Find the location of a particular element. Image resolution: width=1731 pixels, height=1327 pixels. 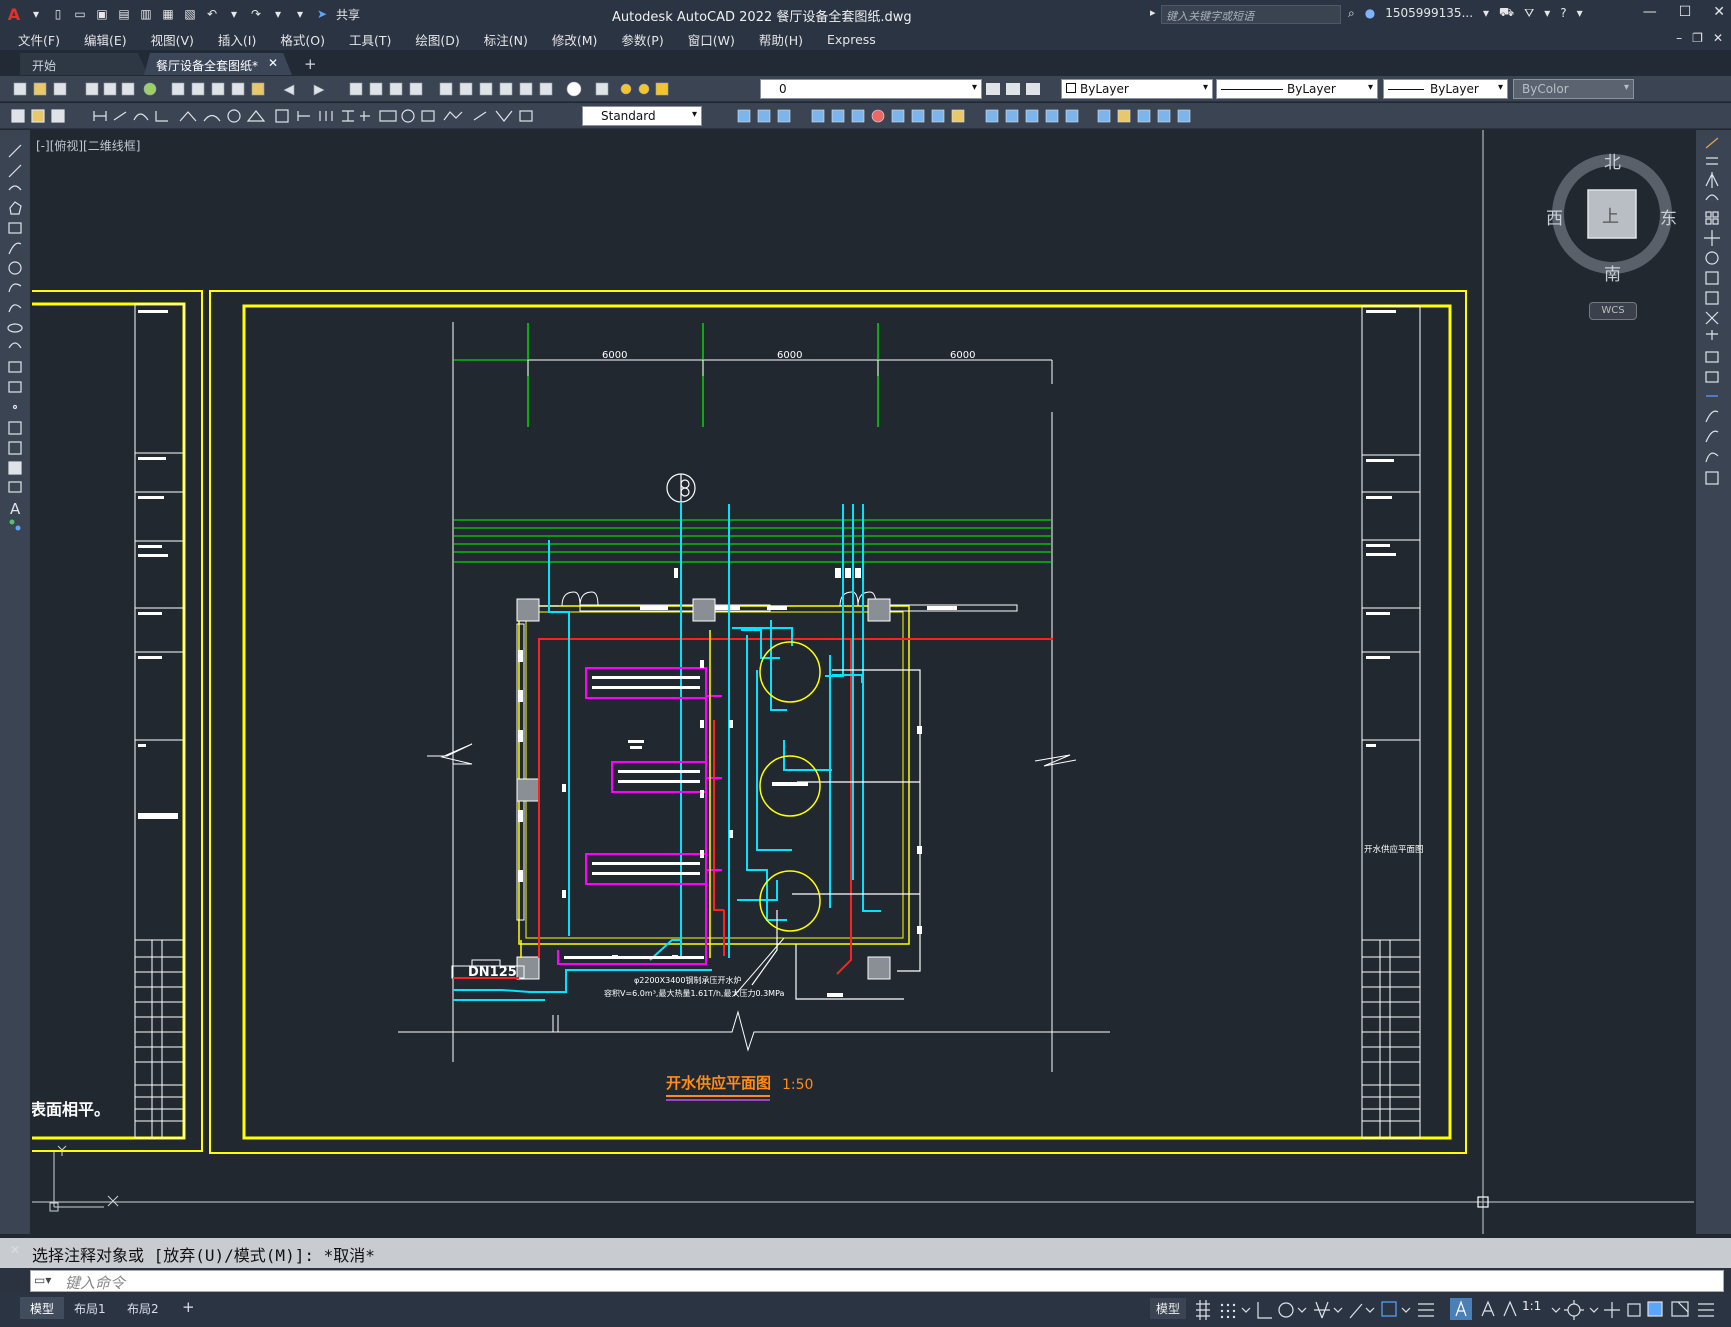

doc-minimize-icon: – is located at coordinates (1679, 38).